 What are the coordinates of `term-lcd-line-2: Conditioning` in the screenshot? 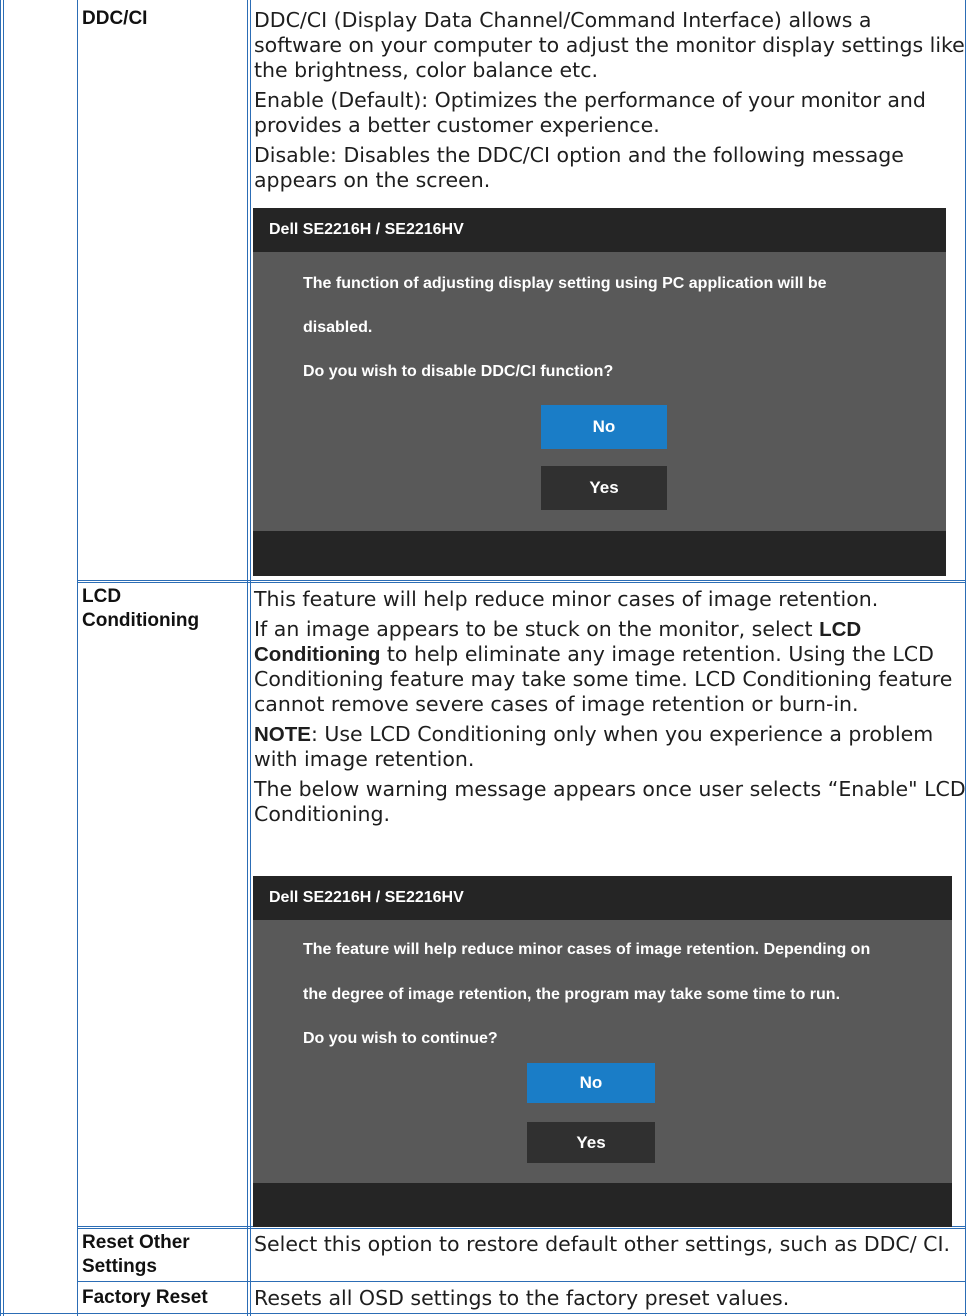 It's located at (141, 620).